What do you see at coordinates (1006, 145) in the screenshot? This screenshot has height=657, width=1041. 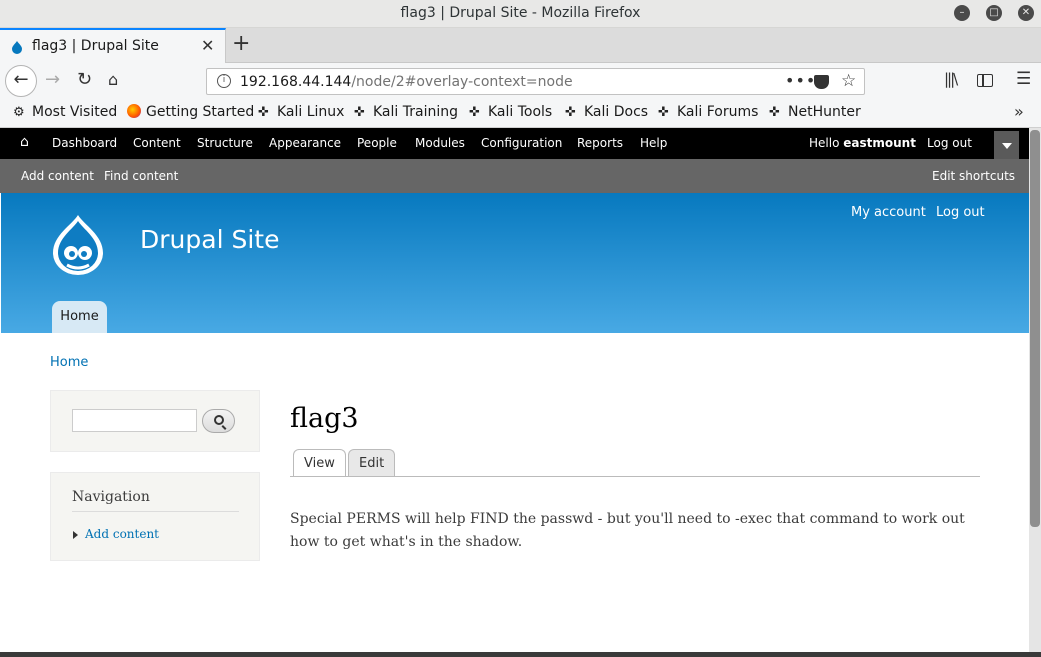 I see `shortcuts-toggle-icon` at bounding box center [1006, 145].